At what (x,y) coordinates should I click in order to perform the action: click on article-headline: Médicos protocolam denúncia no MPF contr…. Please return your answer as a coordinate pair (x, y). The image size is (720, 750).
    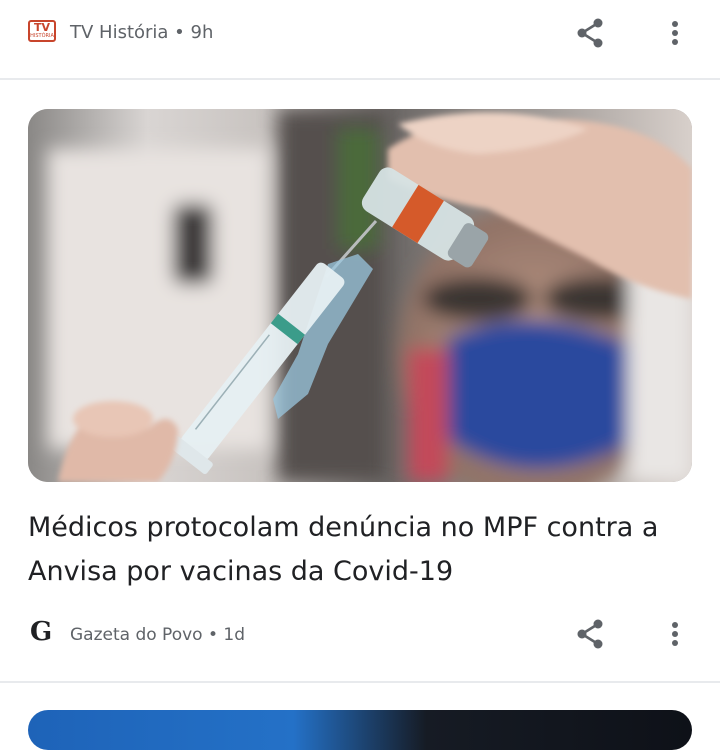
    Looking at the image, I should click on (360, 550).